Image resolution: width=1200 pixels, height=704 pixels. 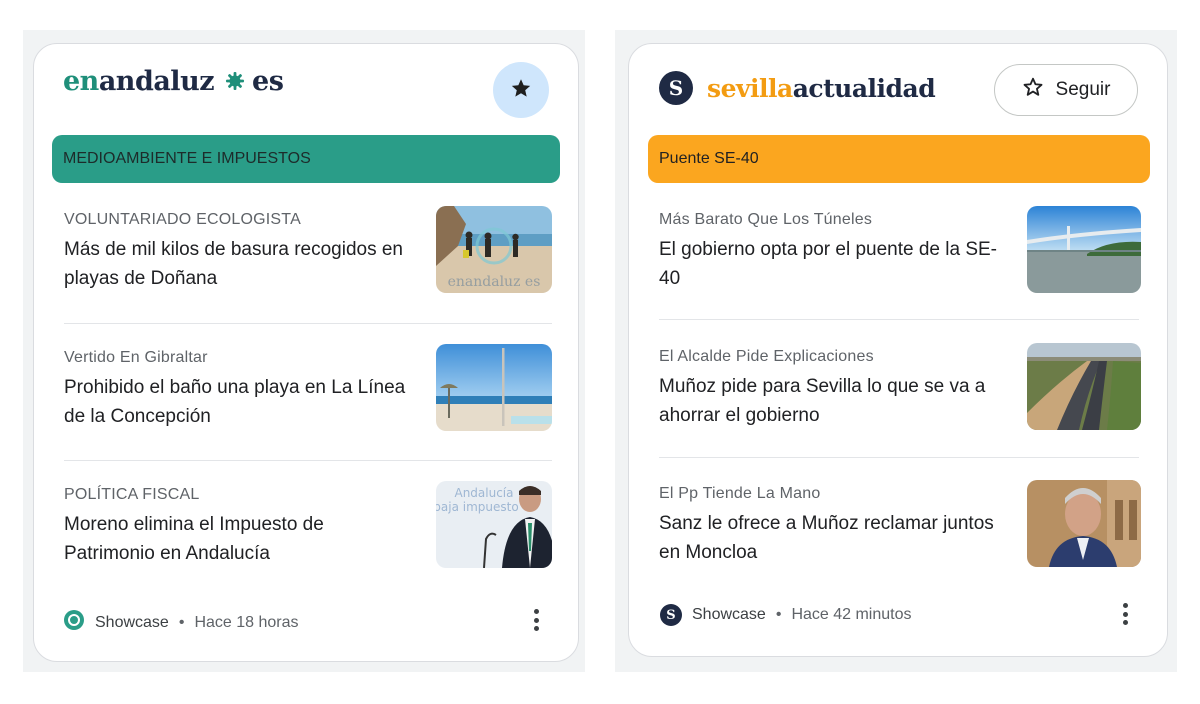 What do you see at coordinates (494, 524) in the screenshot?
I see `item-thumbnail-politician: Andalucía baja impuesto` at bounding box center [494, 524].